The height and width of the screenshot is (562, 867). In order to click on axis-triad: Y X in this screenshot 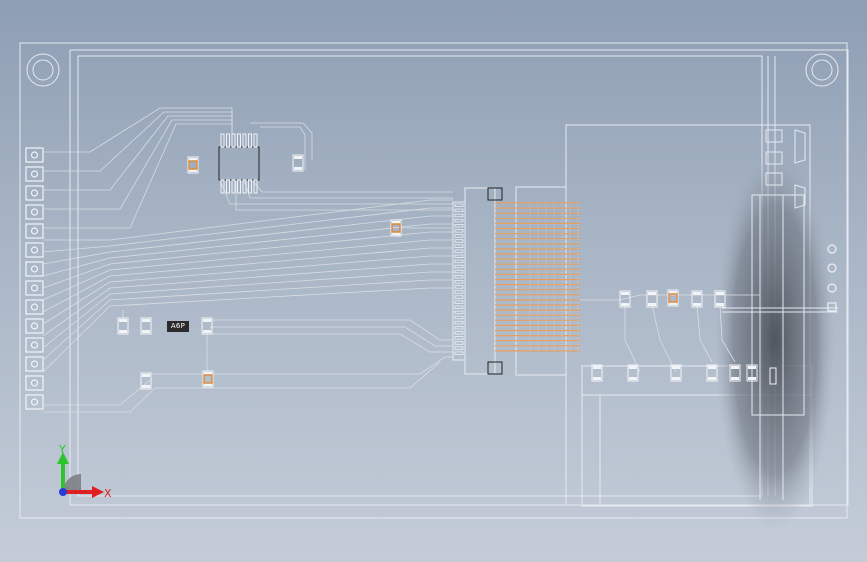, I will do `click(81, 475)`.